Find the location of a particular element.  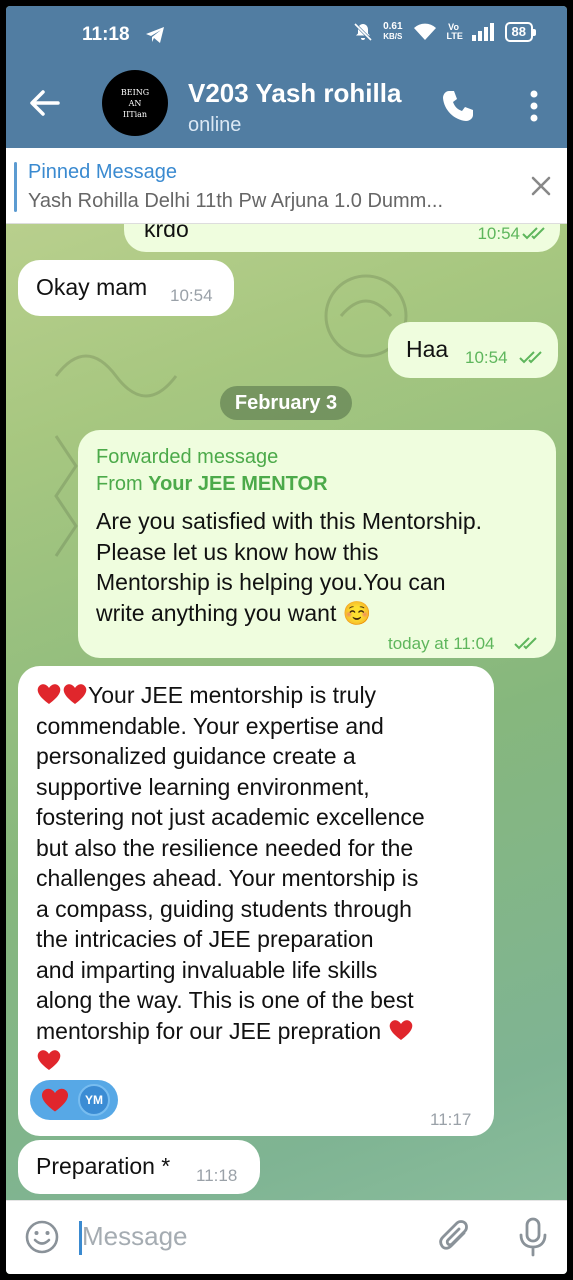

reactor-avatar: YM is located at coordinates (94, 1100).